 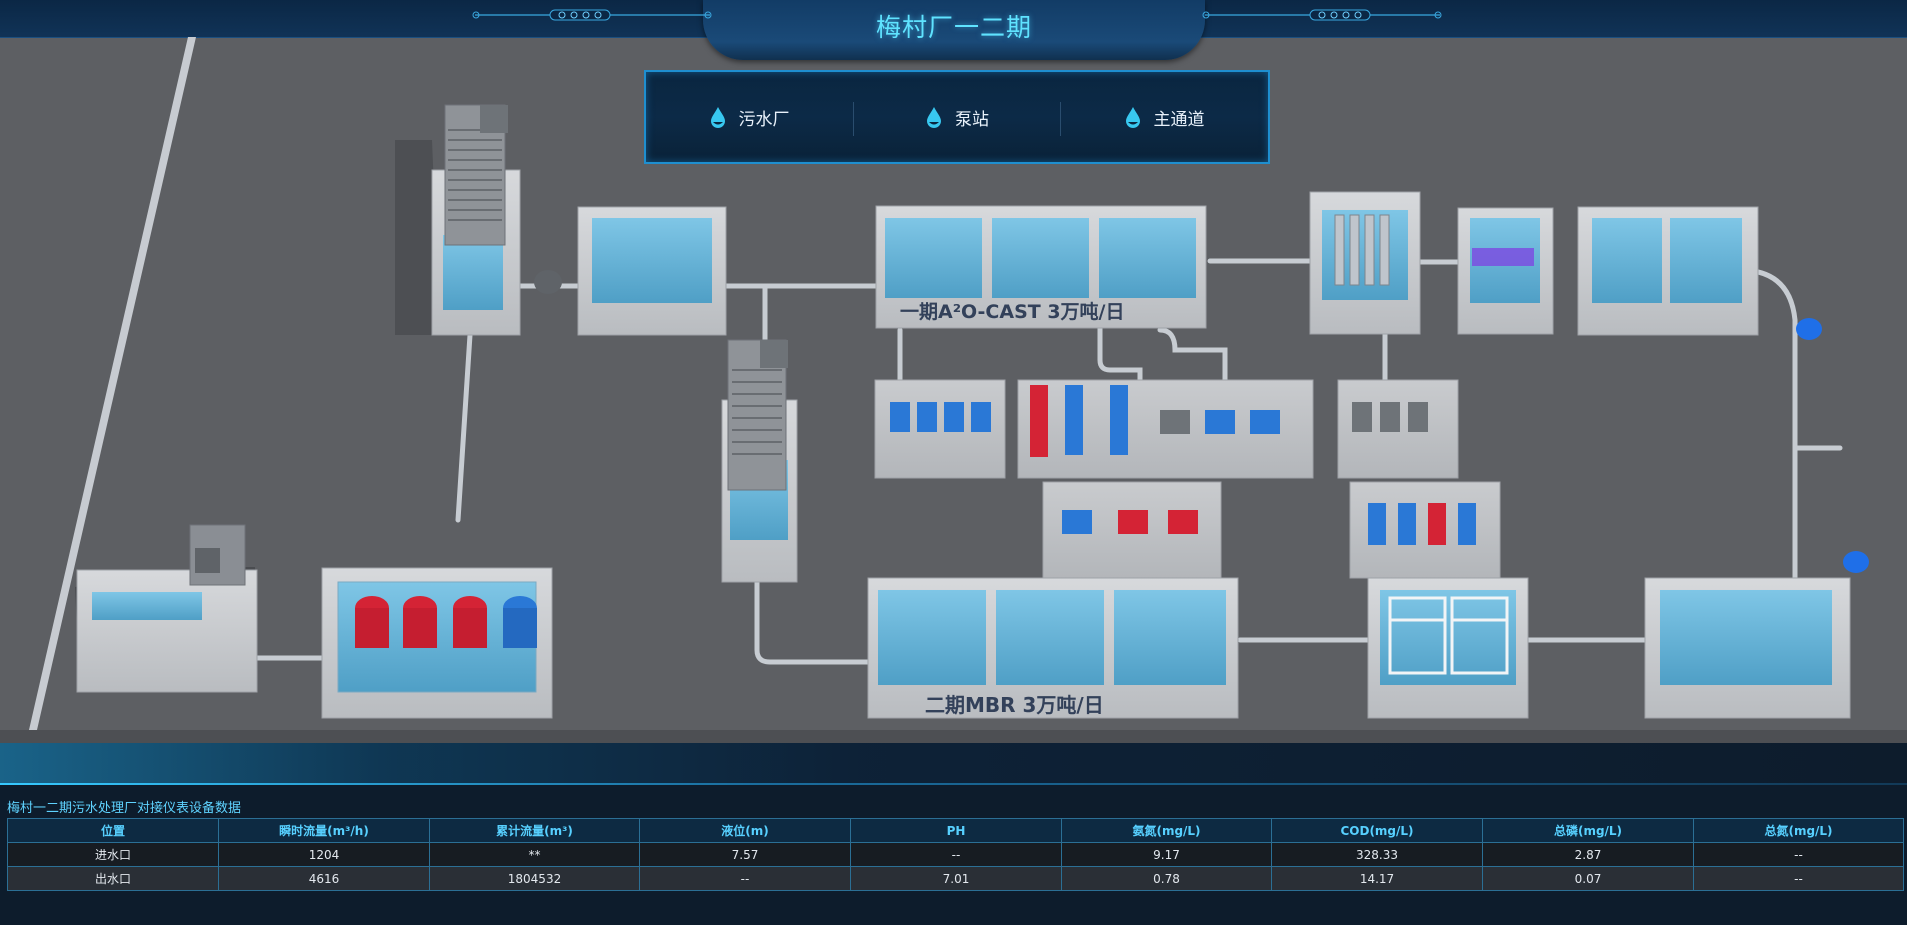 I want to click on nav-item-sewage-plant: 污水厂, so click(x=749, y=117).